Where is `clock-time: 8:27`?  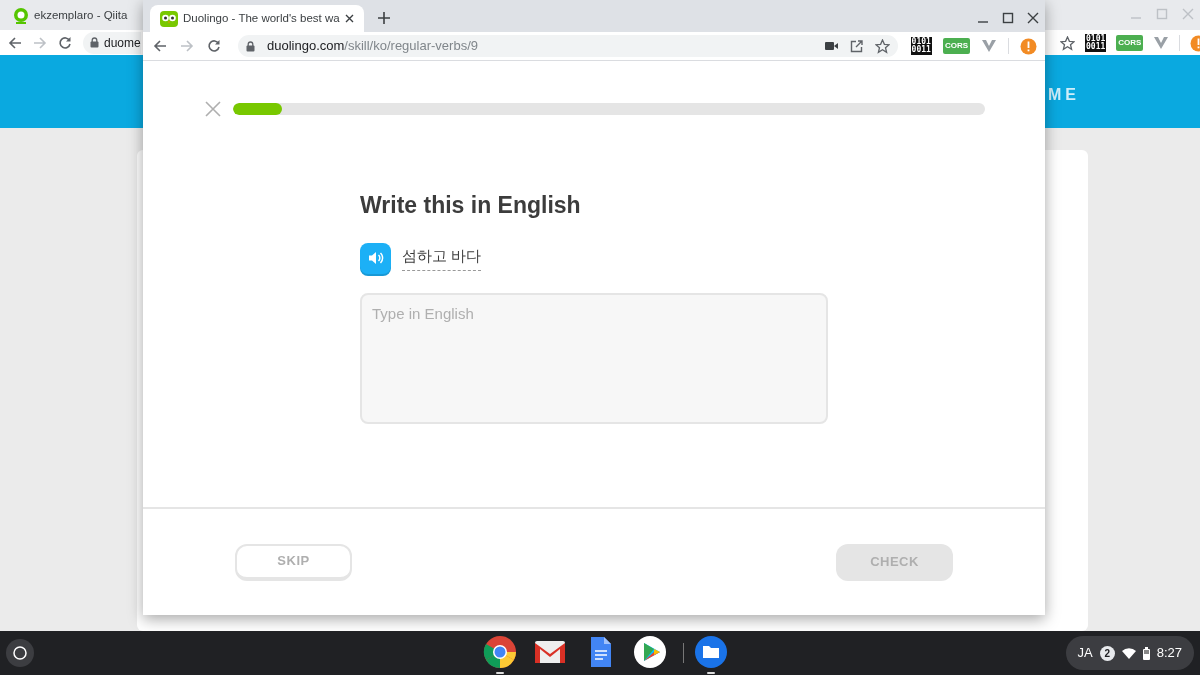 clock-time: 8:27 is located at coordinates (1169, 653).